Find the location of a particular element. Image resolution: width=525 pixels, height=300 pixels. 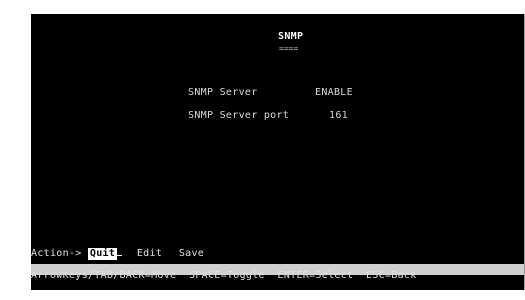

snmp-server-port-value: 161 is located at coordinates (338, 116).